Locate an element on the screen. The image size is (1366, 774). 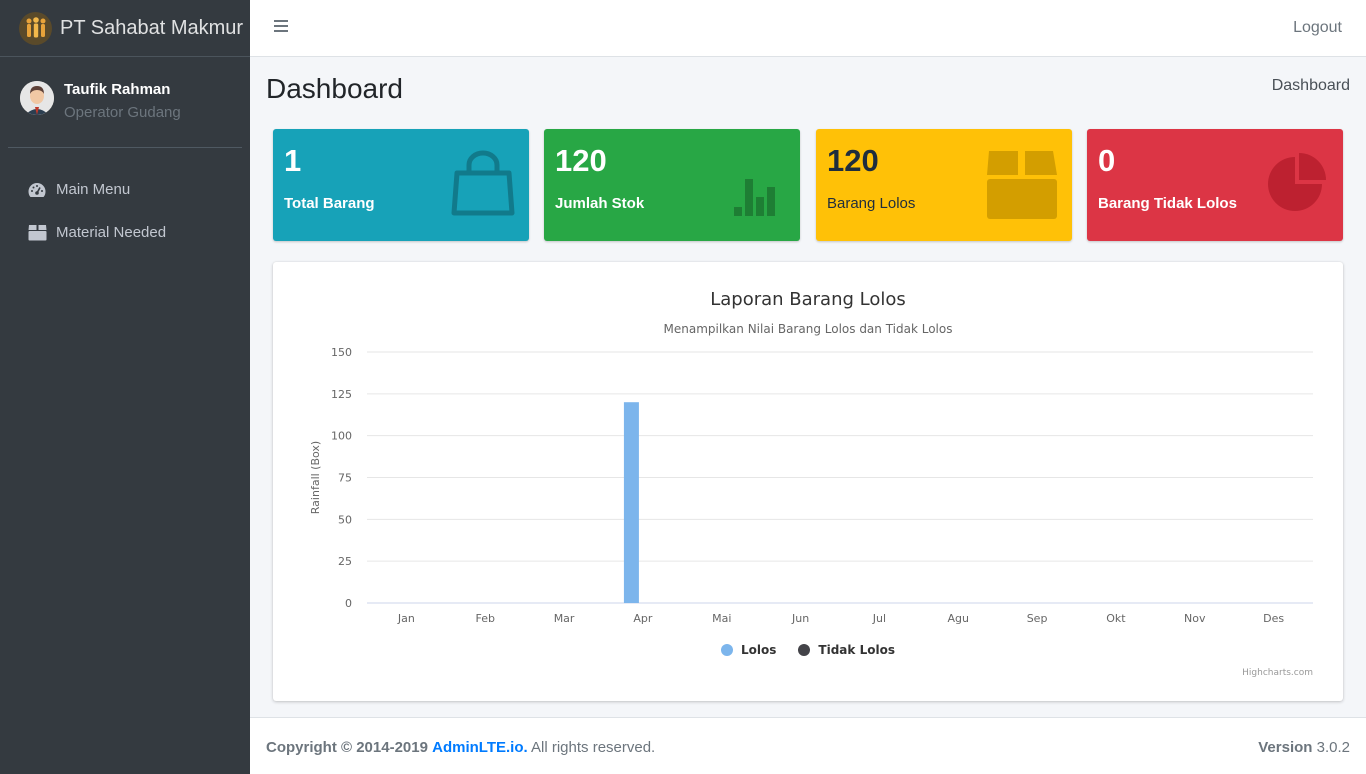
y-tick-label: 150 is located at coordinates (341, 352).